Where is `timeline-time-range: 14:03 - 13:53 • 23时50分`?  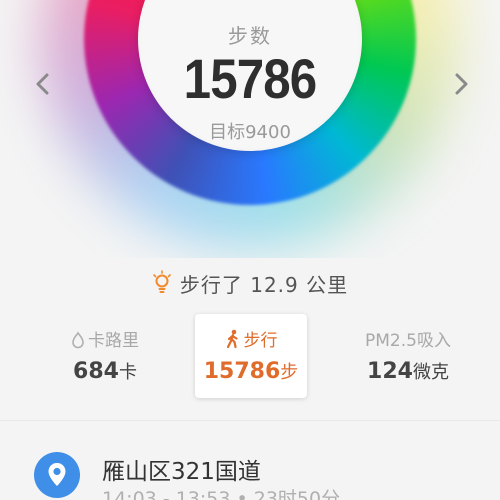 timeline-time-range: 14:03 - 13:53 • 23时50分 is located at coordinates (221, 494).